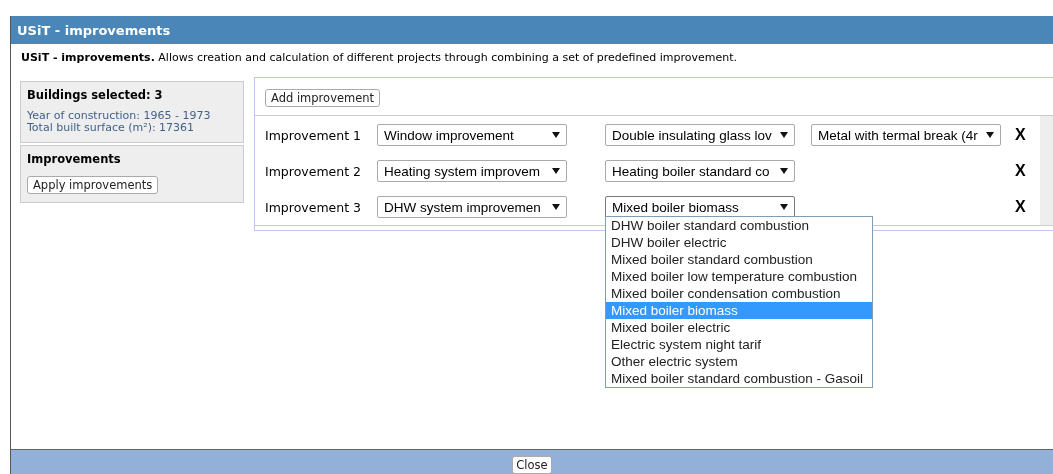 Image resolution: width=1053 pixels, height=474 pixels. Describe the element at coordinates (472, 171) in the screenshot. I see `select-field: Heating system improvem` at that location.